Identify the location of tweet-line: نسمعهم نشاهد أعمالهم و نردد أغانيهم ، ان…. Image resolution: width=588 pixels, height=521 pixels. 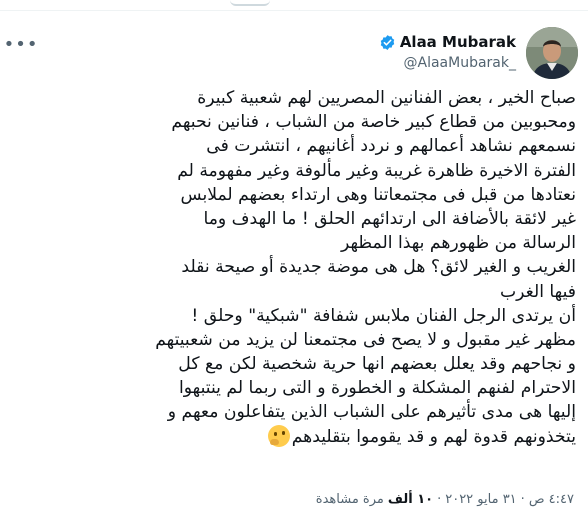
(391, 146).